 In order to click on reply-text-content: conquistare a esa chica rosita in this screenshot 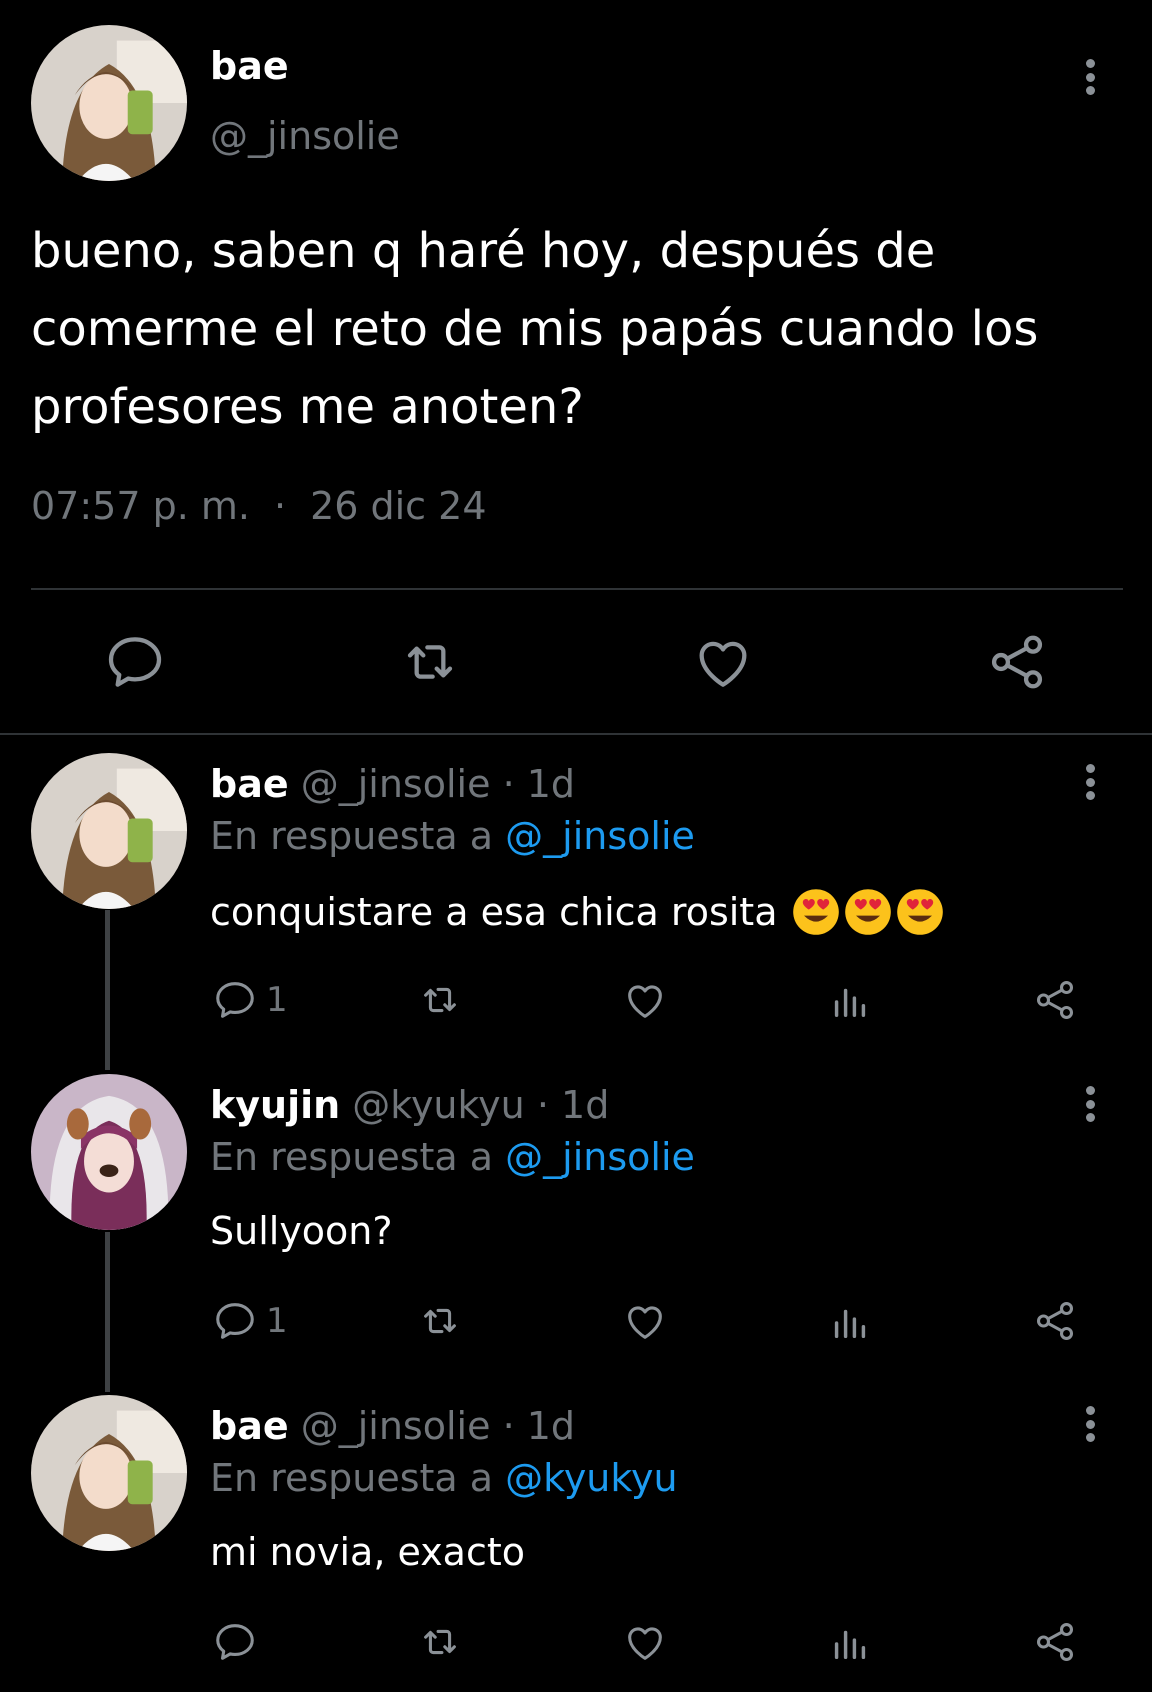, I will do `click(494, 912)`.